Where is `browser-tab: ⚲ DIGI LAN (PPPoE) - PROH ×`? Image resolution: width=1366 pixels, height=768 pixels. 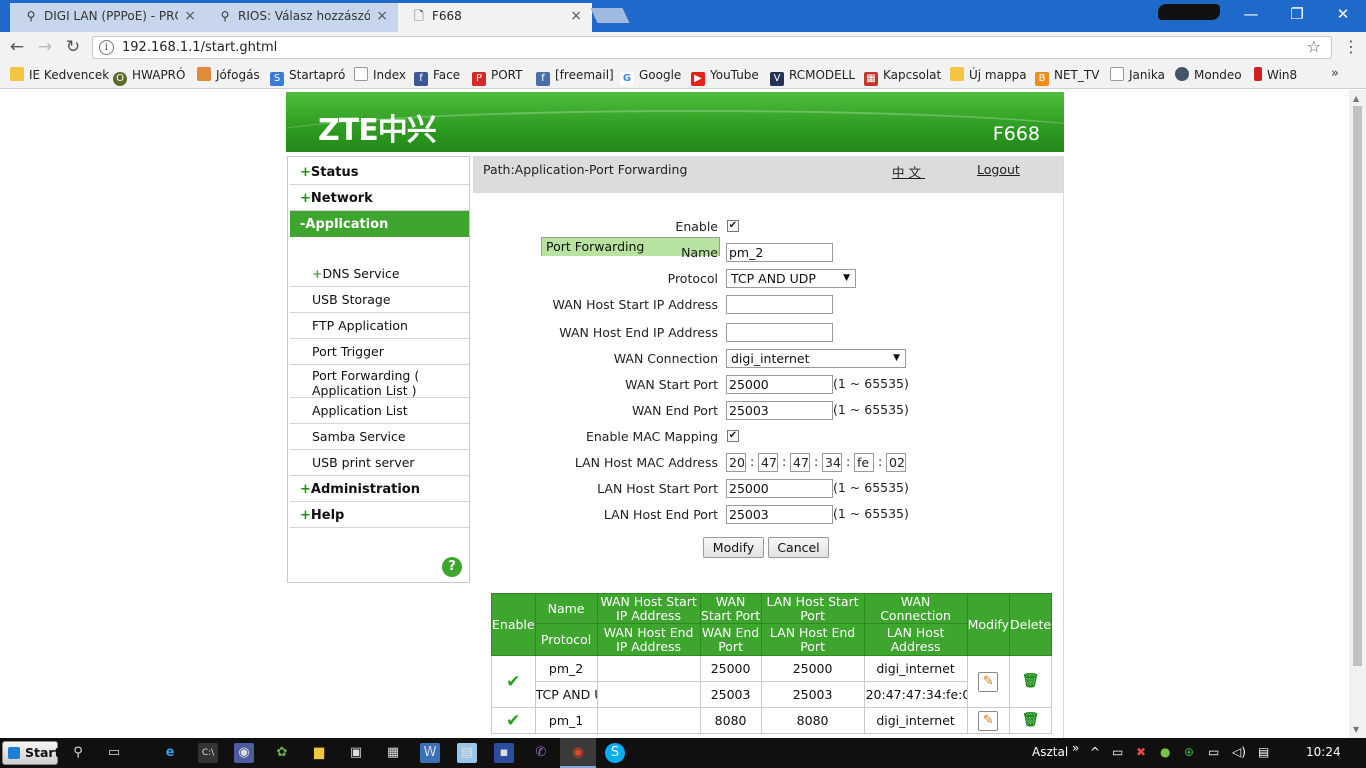 browser-tab: ⚲ DIGI LAN (PPPoE) - PROH × is located at coordinates (108, 17).